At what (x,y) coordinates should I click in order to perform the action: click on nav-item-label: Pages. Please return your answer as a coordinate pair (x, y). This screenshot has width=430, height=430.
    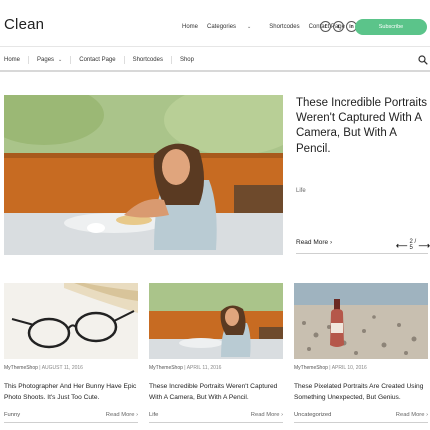
    Looking at the image, I should click on (46, 60).